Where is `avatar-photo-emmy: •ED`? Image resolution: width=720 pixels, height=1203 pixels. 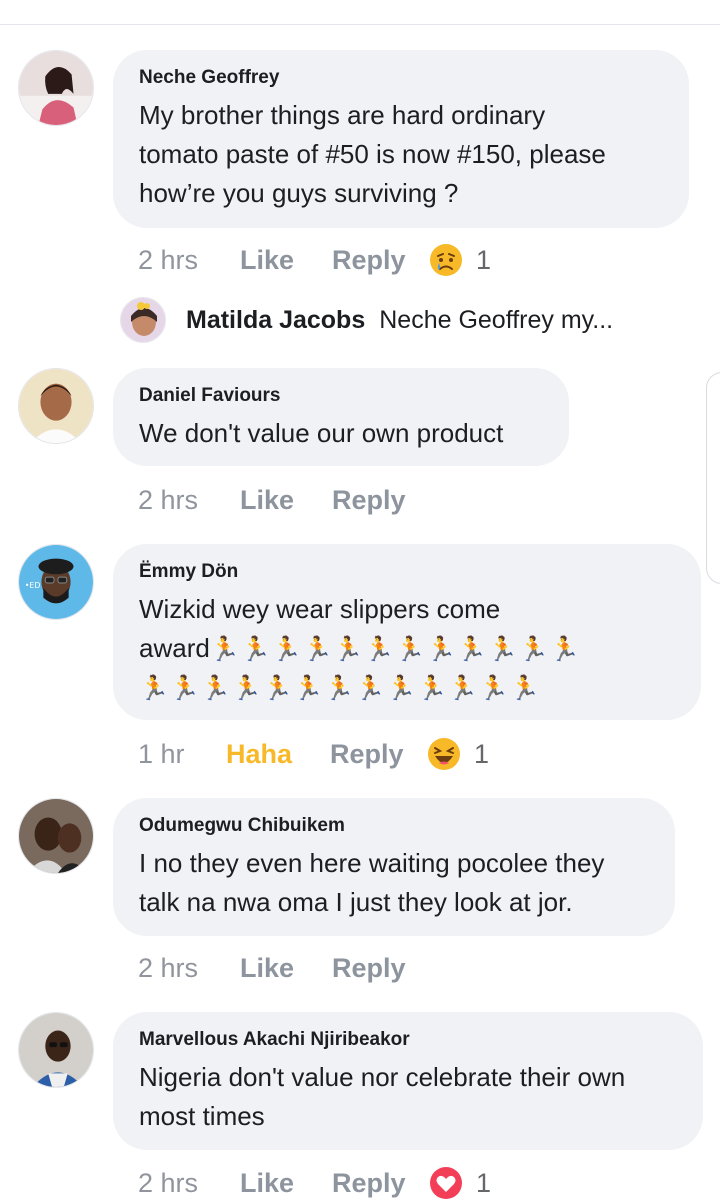 avatar-photo-emmy: •ED is located at coordinates (56, 582).